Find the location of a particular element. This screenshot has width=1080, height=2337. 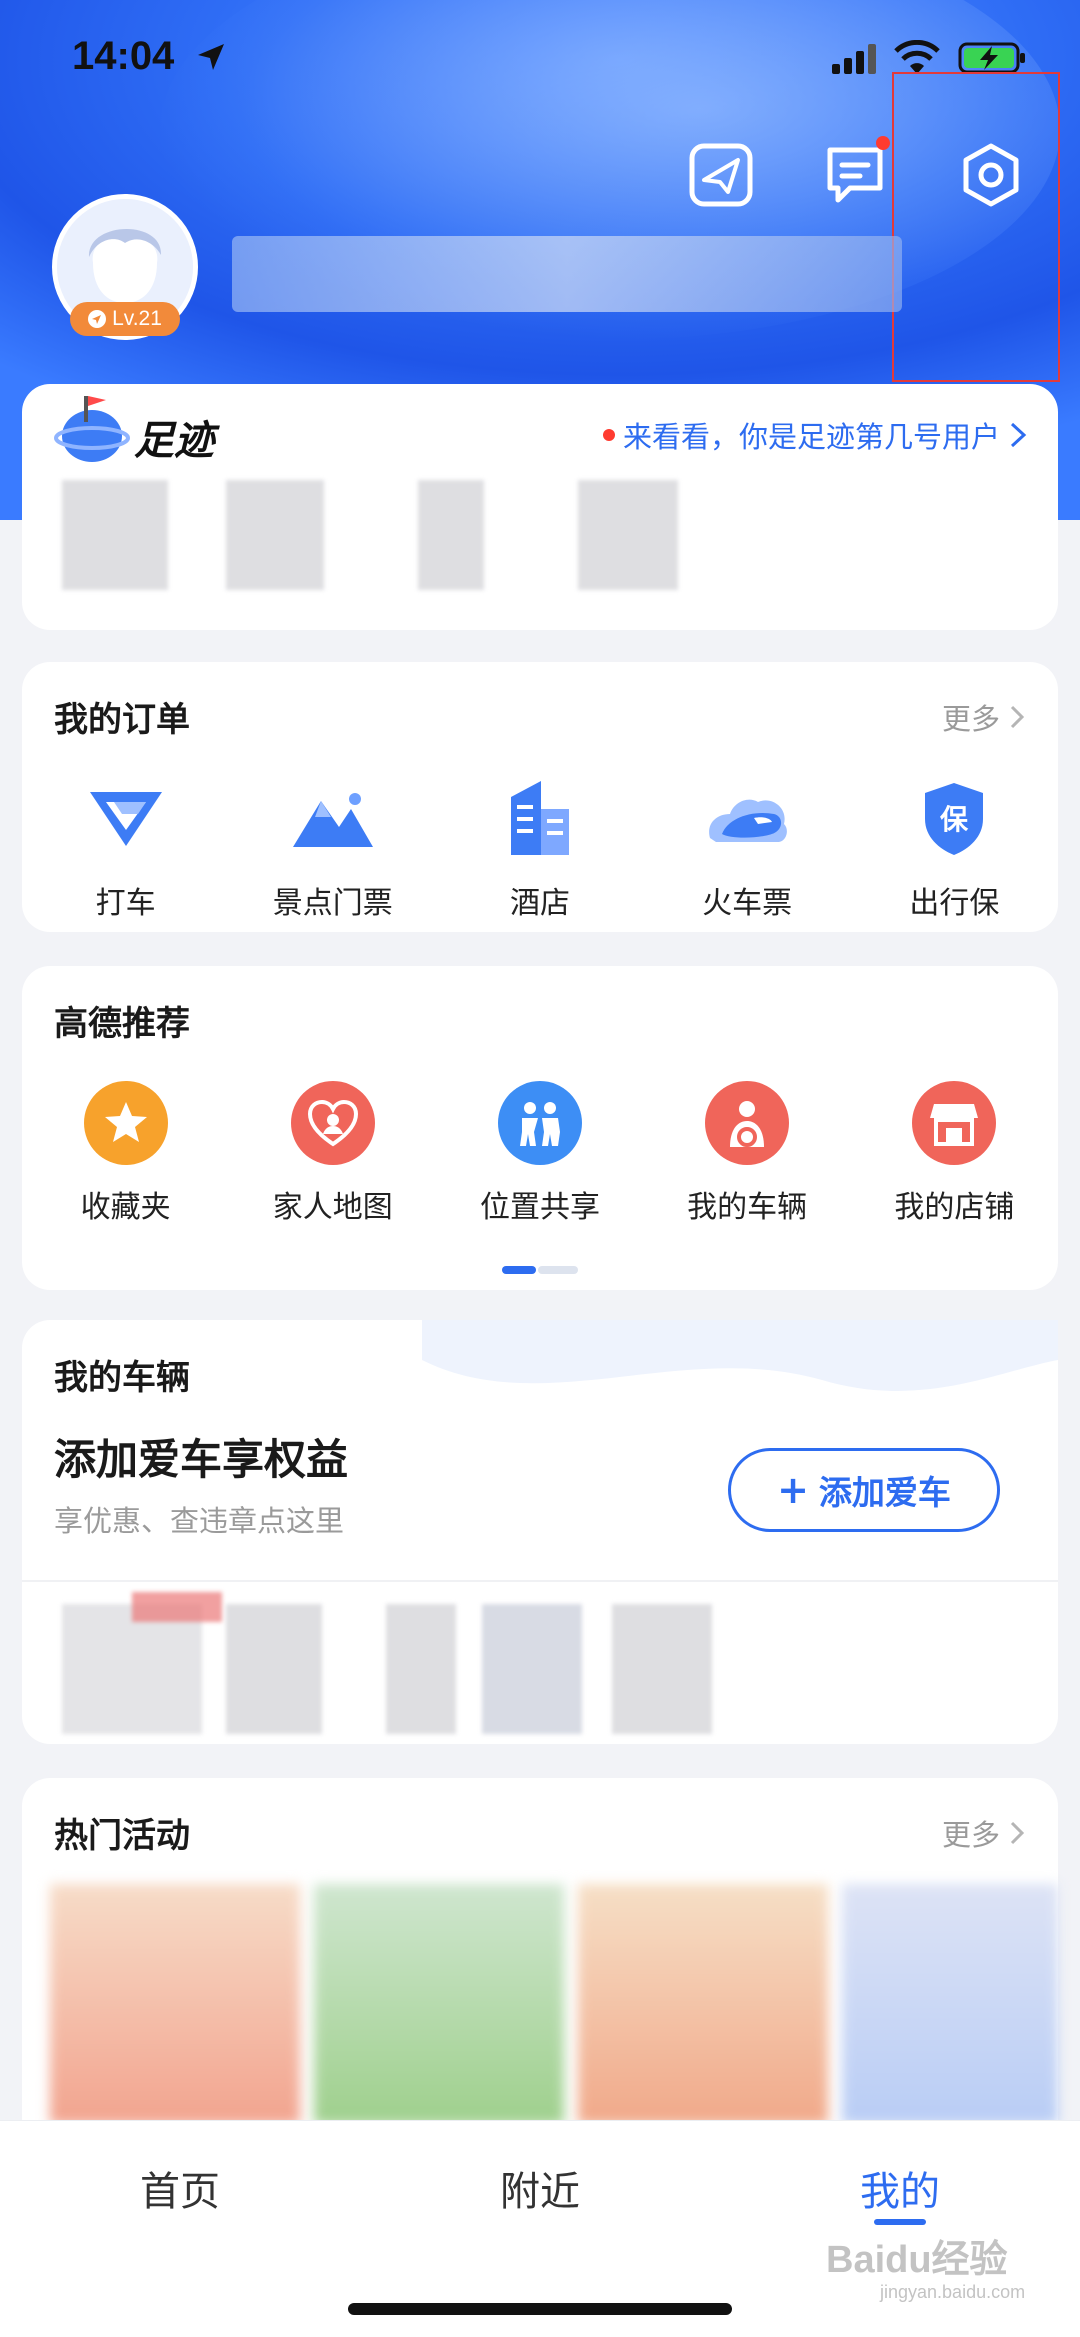

driver-icon is located at coordinates (747, 1123).